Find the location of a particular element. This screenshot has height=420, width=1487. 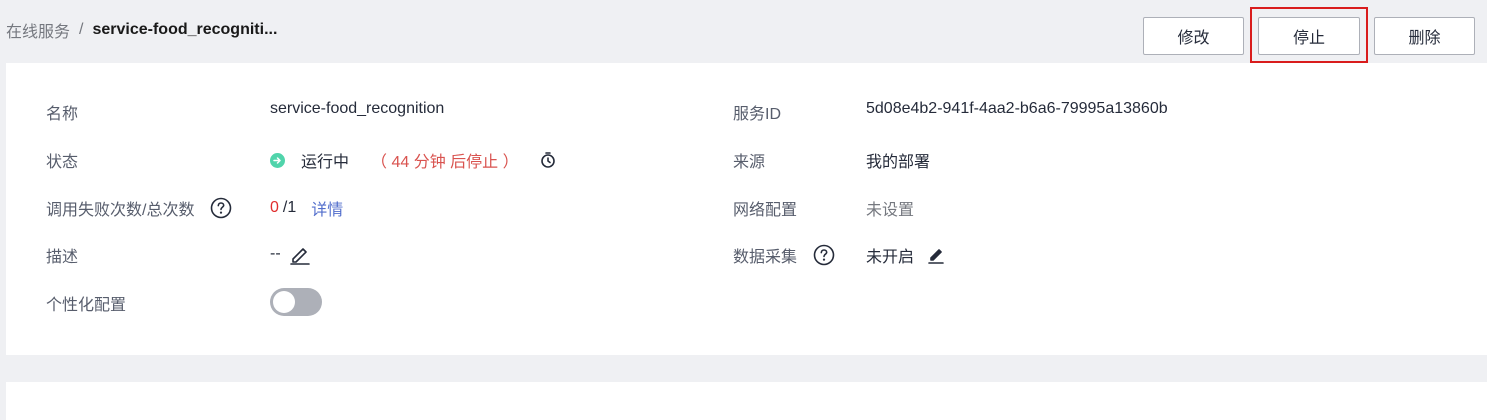

description-label: 描述 is located at coordinates (62, 257).